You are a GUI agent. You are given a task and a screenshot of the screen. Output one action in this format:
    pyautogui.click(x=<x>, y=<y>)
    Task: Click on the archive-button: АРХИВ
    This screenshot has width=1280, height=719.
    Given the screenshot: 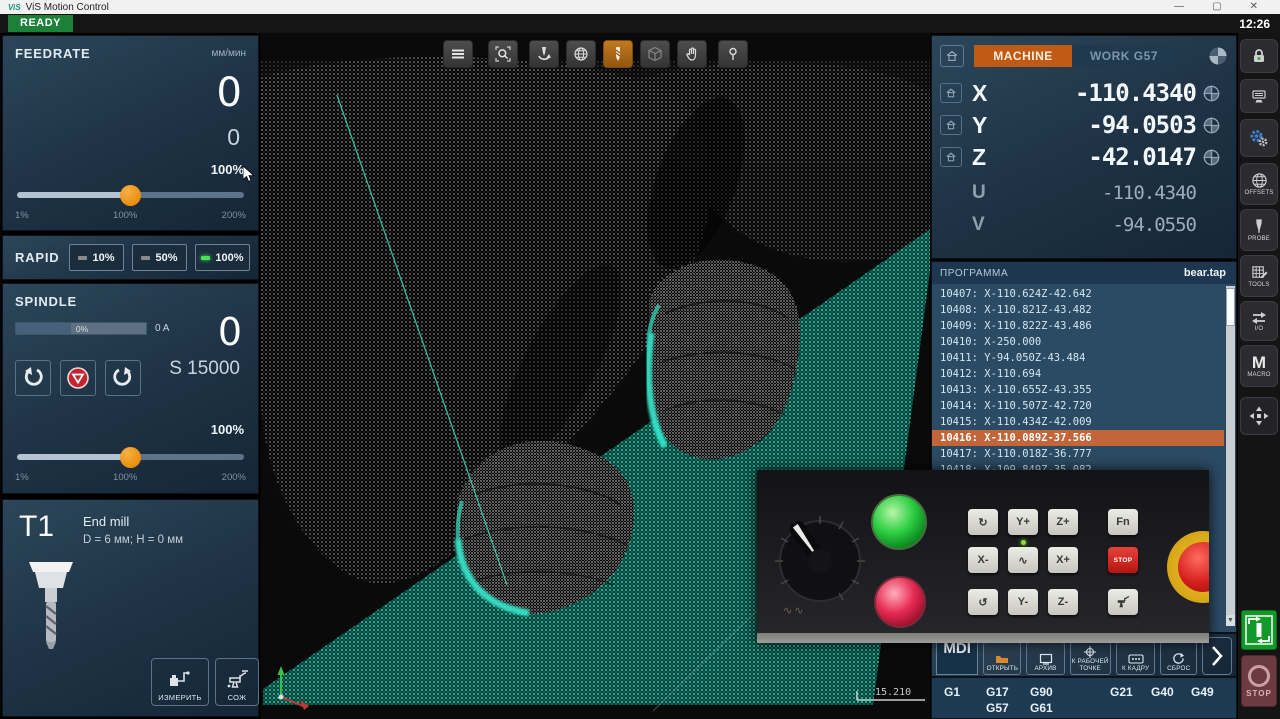 What is the action you would take?
    pyautogui.click(x=1045, y=658)
    